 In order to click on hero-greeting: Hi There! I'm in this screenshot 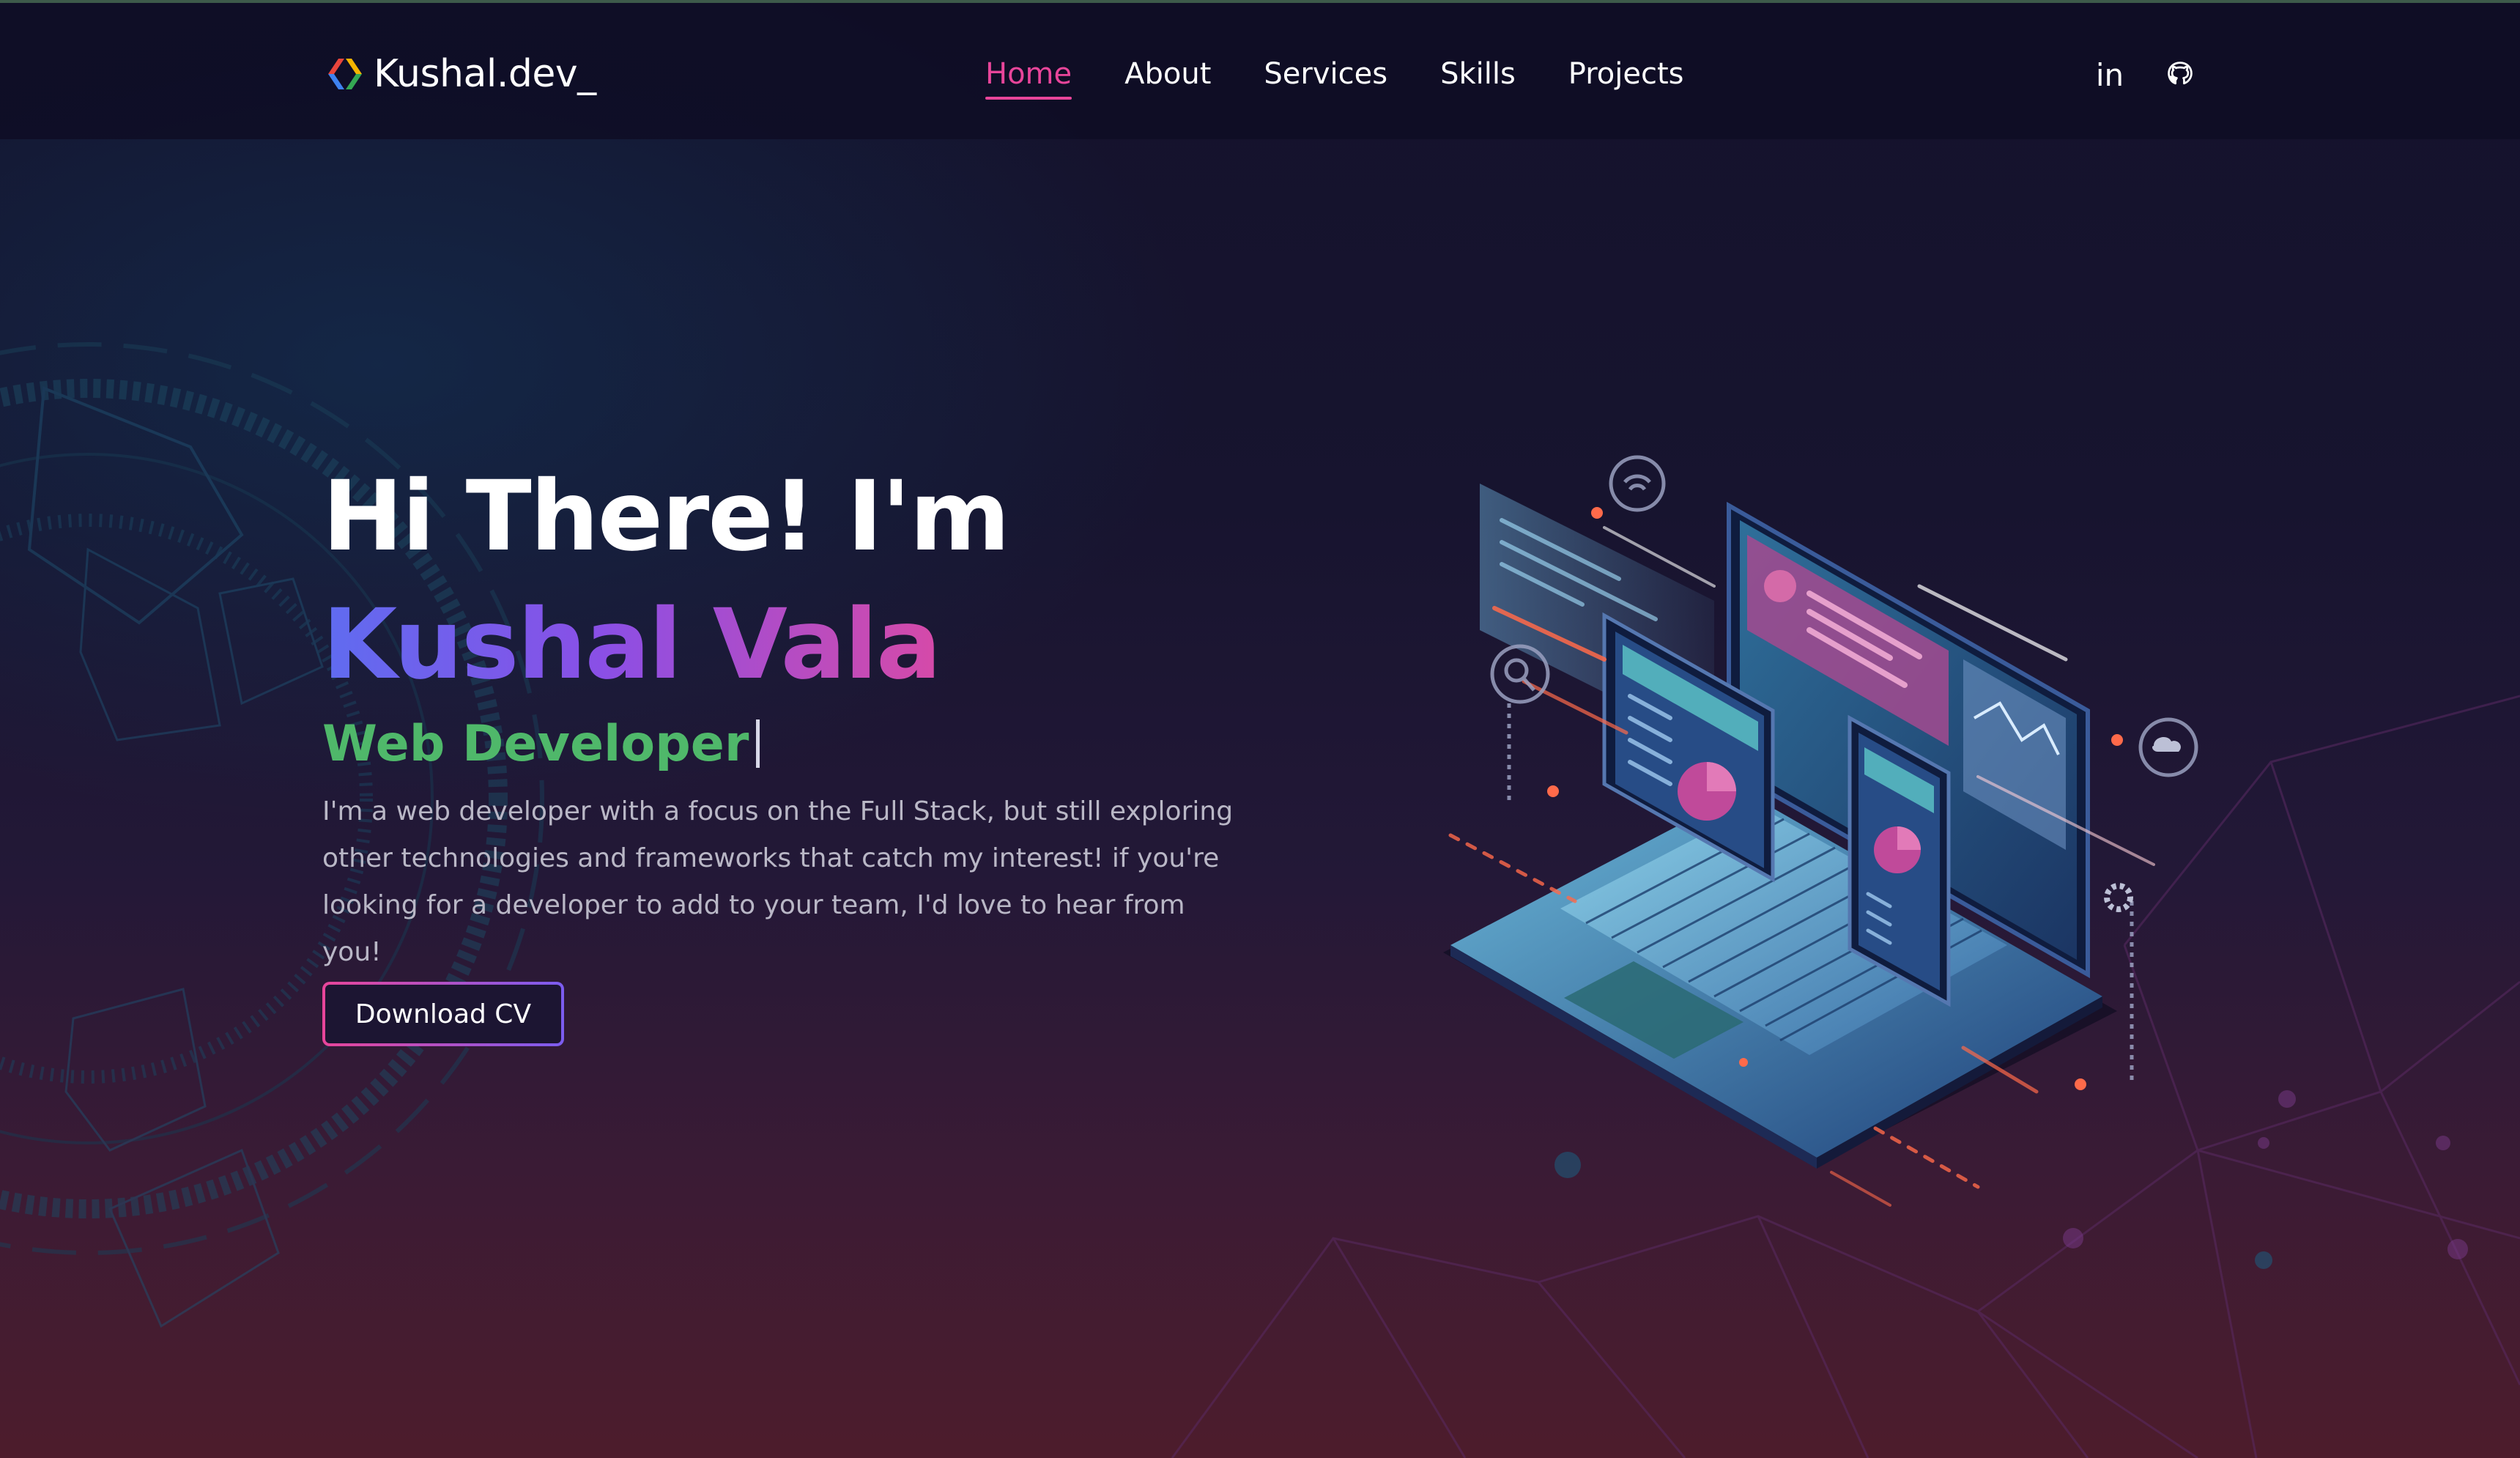, I will do `click(666, 517)`.